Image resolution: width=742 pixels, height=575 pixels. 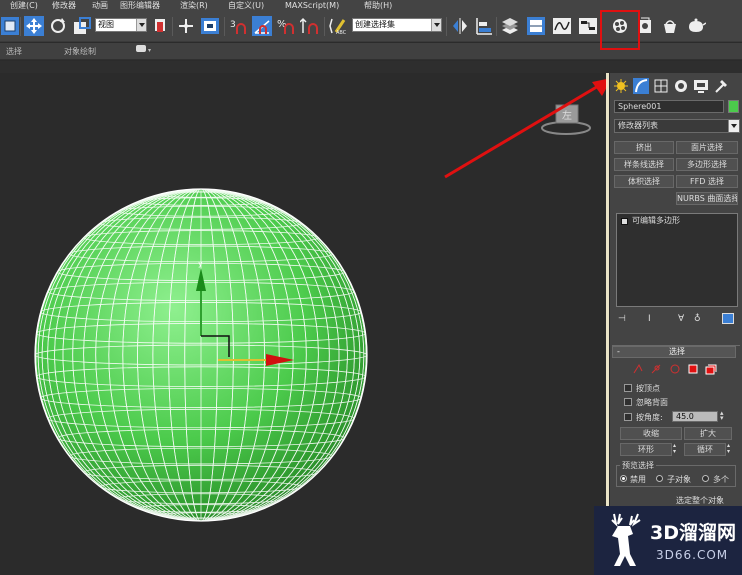 What do you see at coordinates (628, 388) in the screenshot?
I see `by-vertex-checkbox` at bounding box center [628, 388].